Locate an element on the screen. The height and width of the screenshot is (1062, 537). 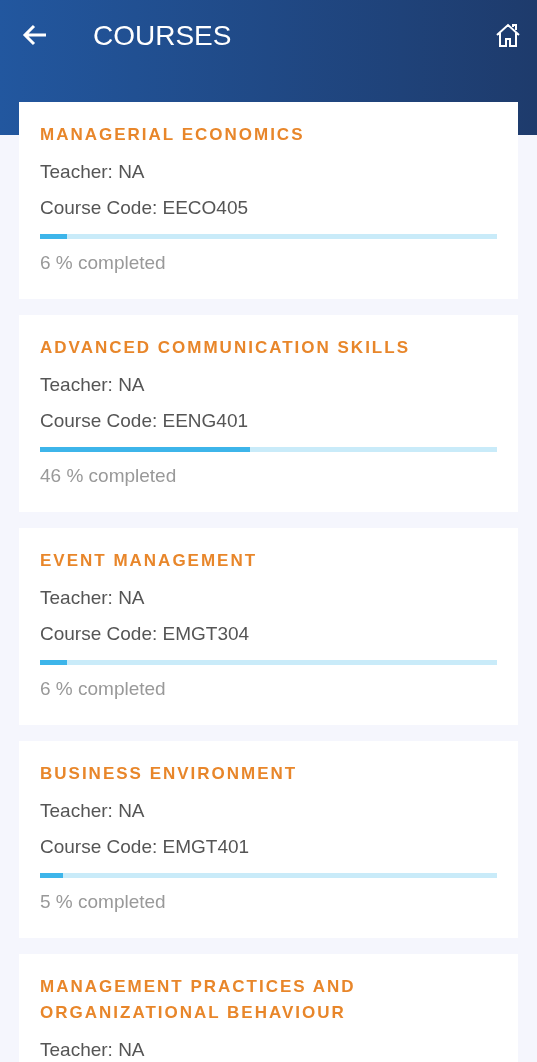
course-title: EVENT MANAGEMENT is located at coordinates (149, 561).